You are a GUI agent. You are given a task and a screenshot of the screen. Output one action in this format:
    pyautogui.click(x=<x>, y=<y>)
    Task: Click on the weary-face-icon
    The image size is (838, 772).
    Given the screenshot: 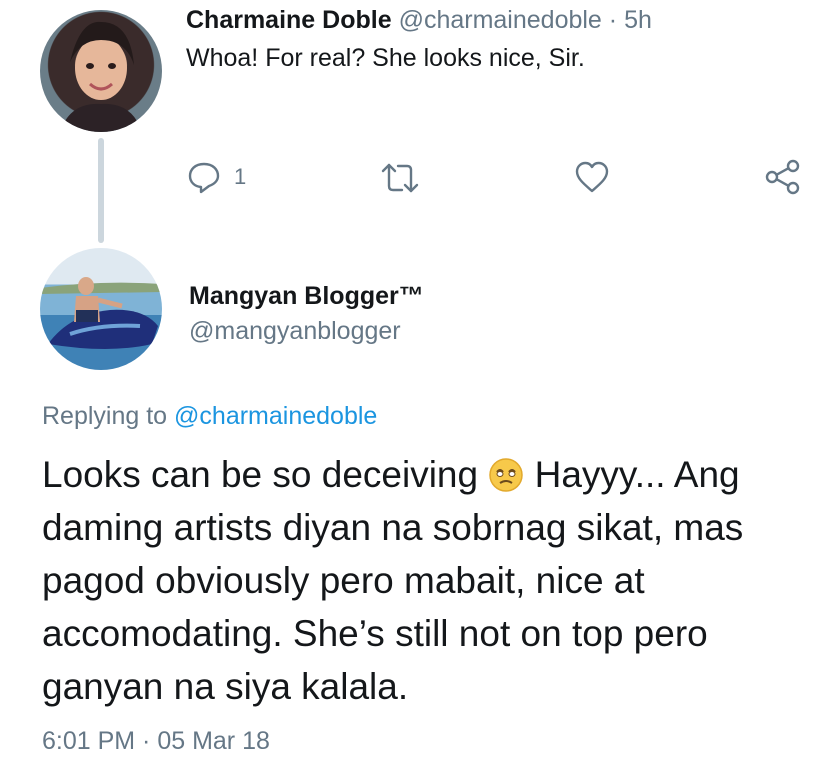 What is the action you would take?
    pyautogui.click(x=506, y=475)
    